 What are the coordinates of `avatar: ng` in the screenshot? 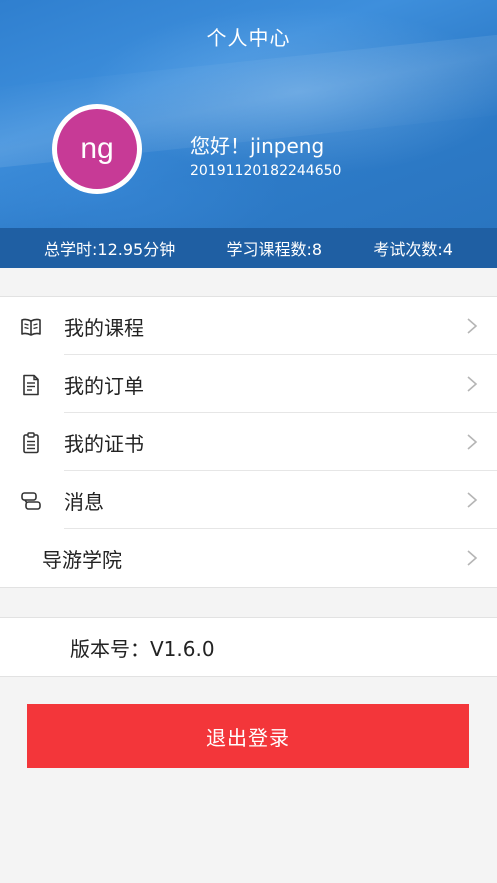 It's located at (97, 149).